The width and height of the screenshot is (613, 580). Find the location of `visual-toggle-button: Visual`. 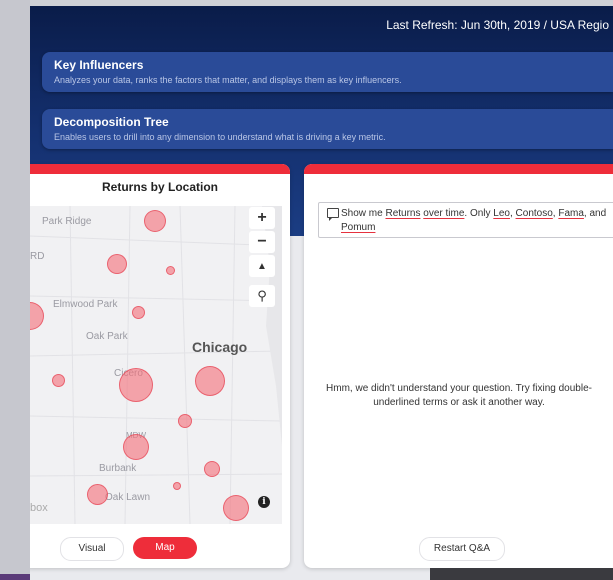

visual-toggle-button: Visual is located at coordinates (92, 549).